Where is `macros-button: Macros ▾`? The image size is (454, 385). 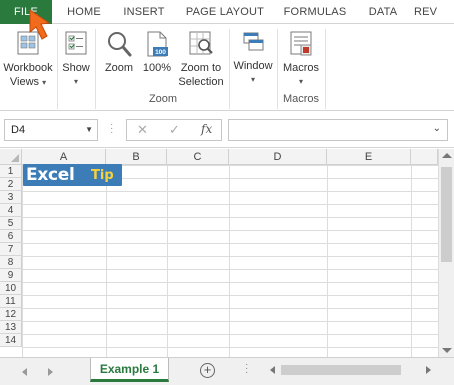 macros-button: Macros ▾ is located at coordinates (301, 59).